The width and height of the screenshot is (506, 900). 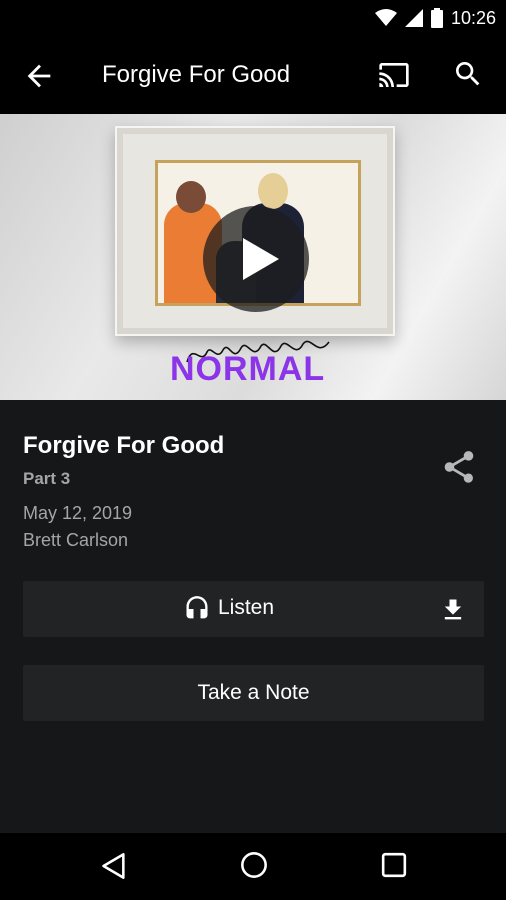 What do you see at coordinates (124, 445) in the screenshot?
I see `message-title: Forgive For Good` at bounding box center [124, 445].